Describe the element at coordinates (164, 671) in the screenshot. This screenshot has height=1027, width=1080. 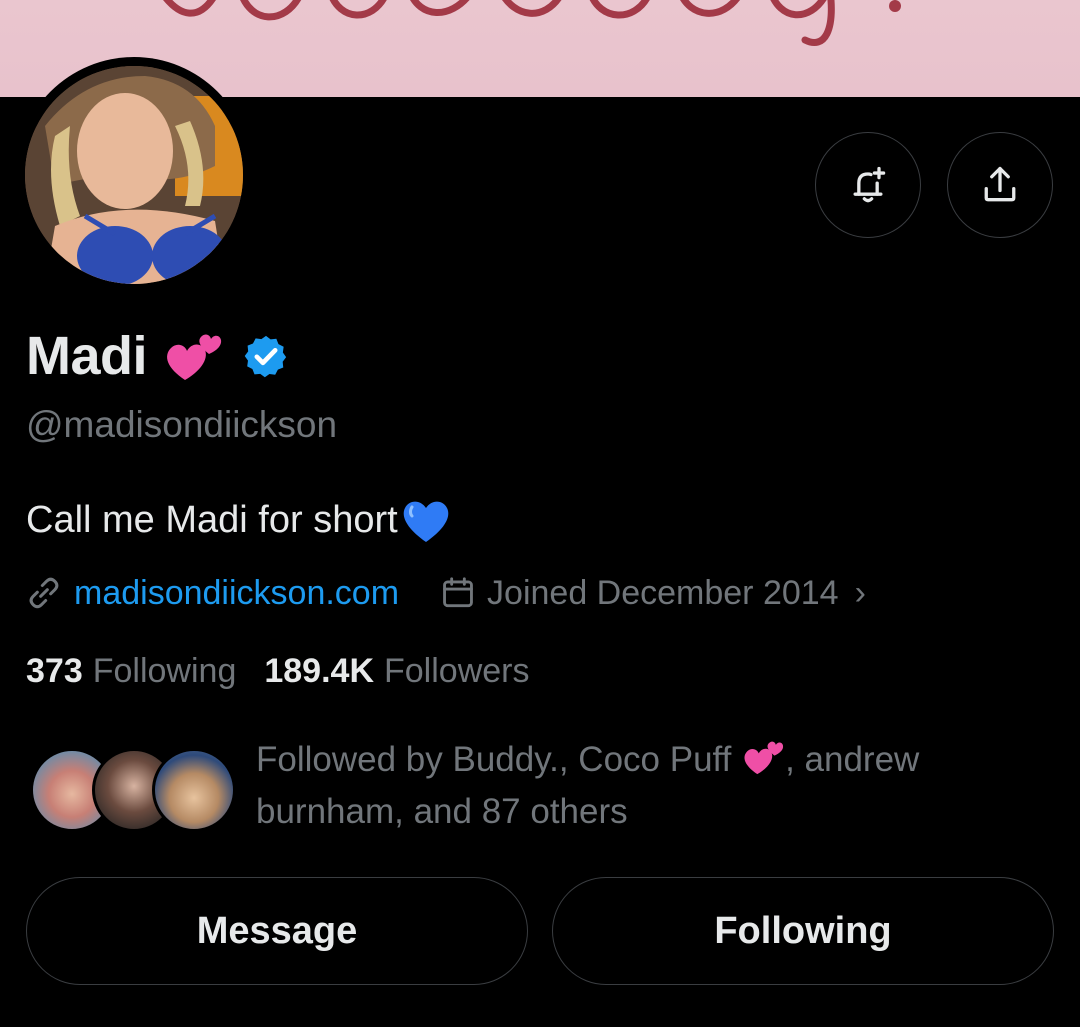
I see `following-stat-label: Following` at that location.